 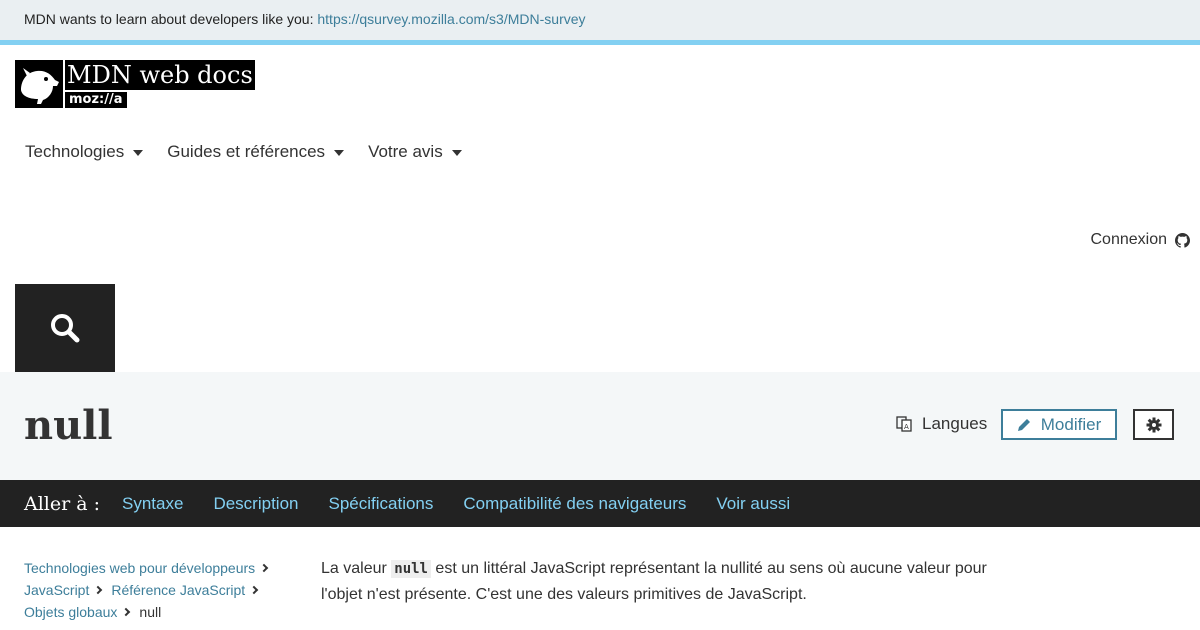 What do you see at coordinates (150, 612) in the screenshot?
I see `breadcrumb-current: null` at bounding box center [150, 612].